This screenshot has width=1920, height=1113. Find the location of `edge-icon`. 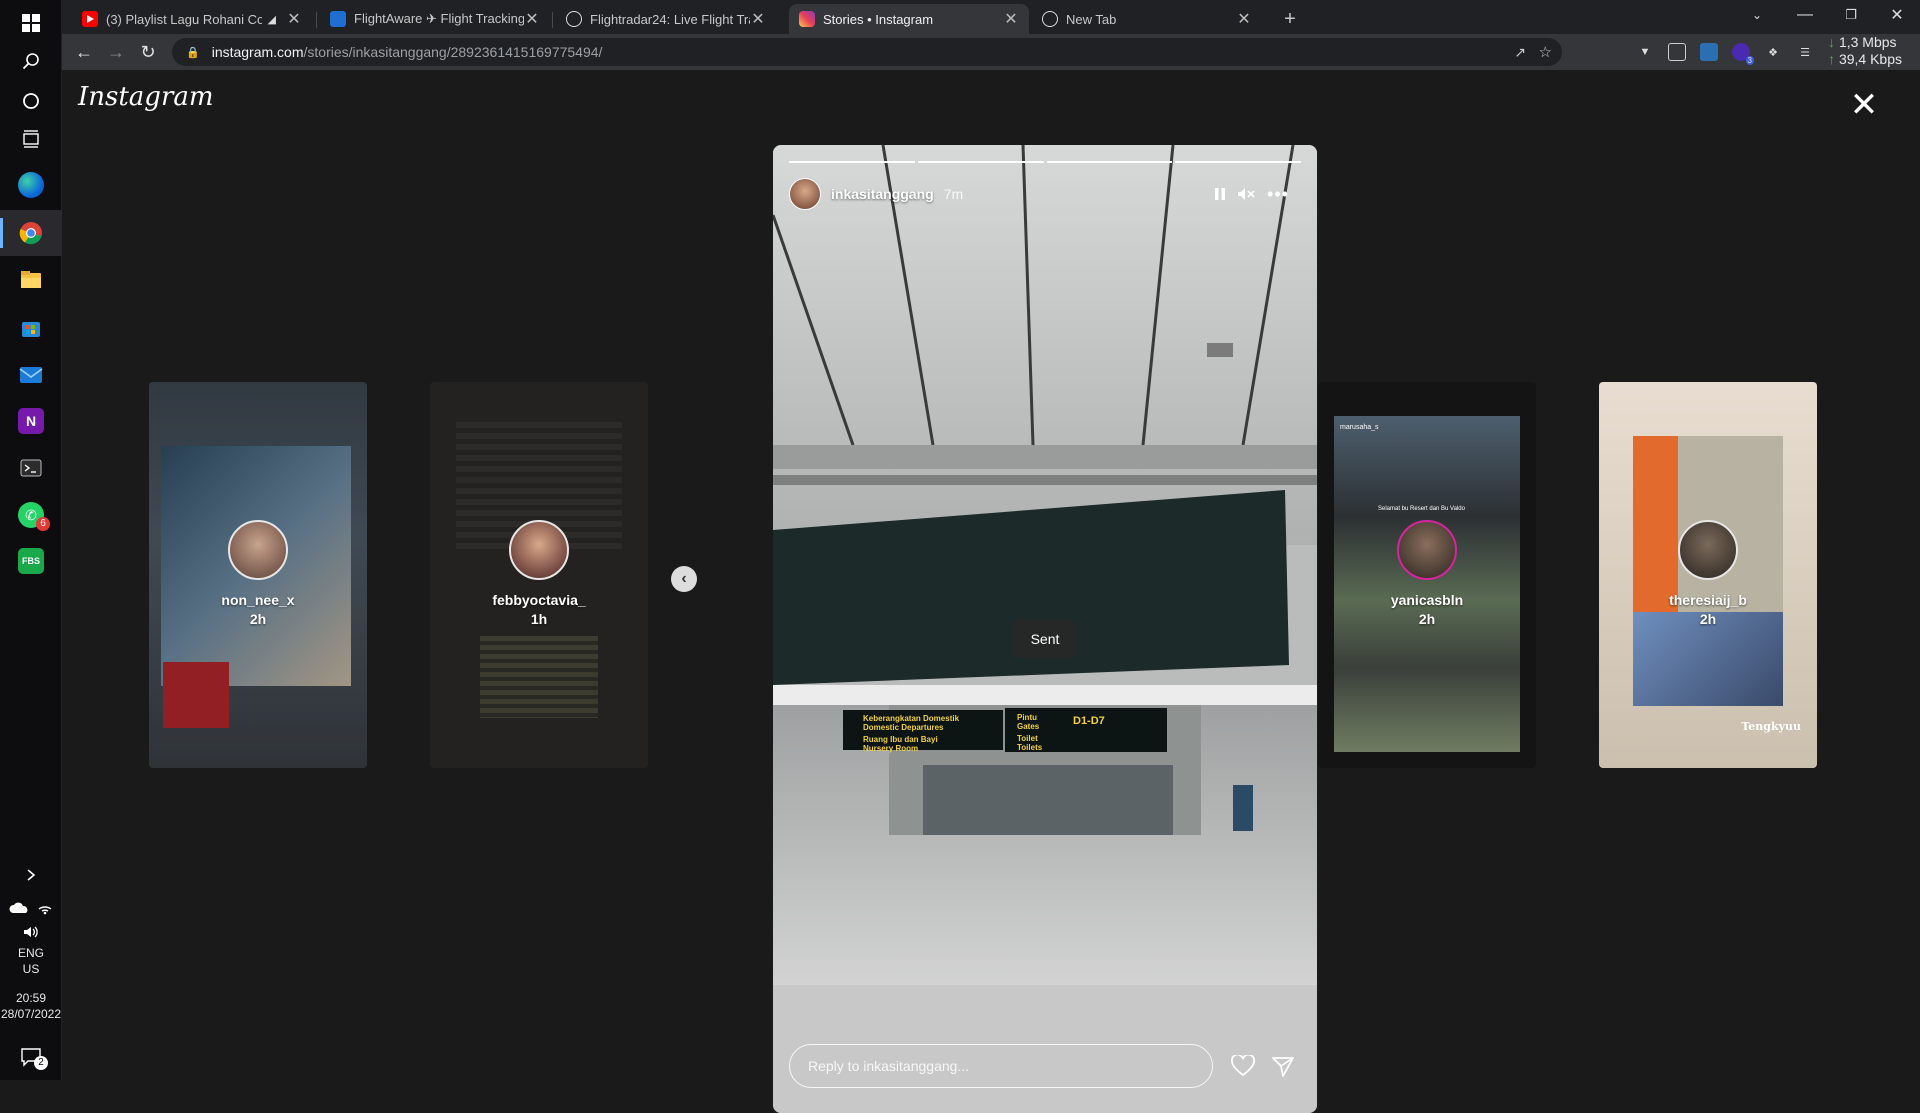

edge-icon is located at coordinates (31, 185).